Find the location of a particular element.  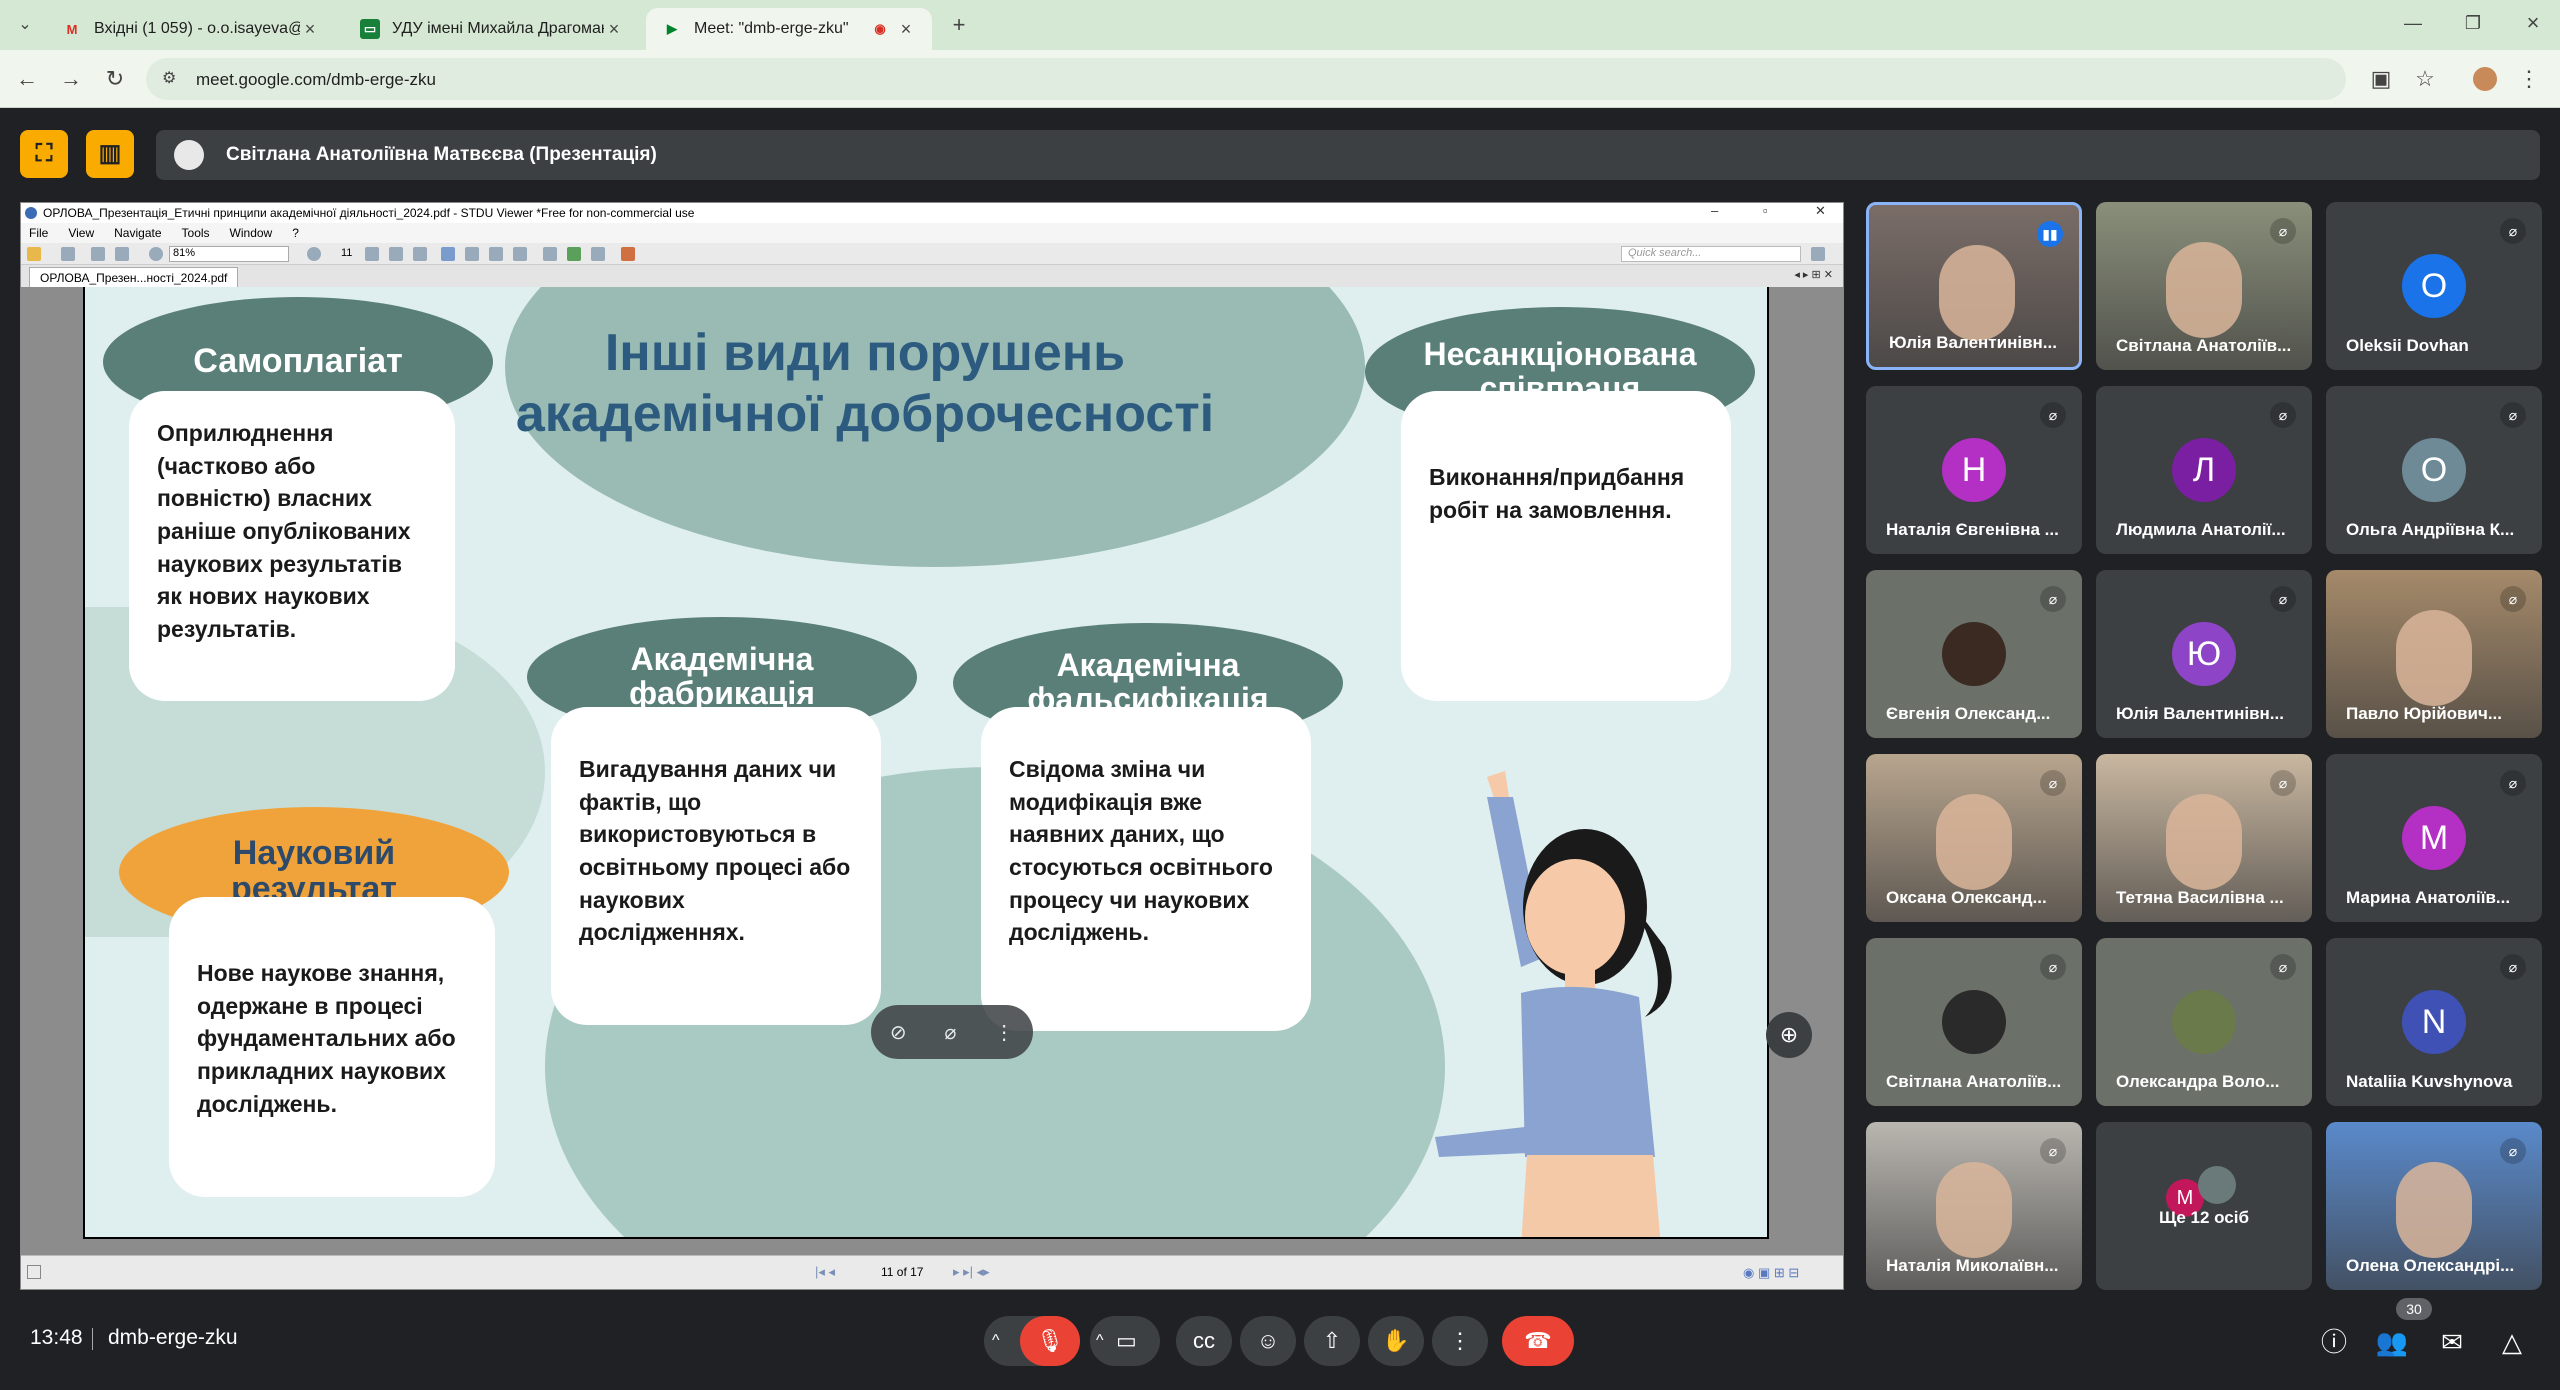

viewer-close-icon: ✕ is located at coordinates (1820, 211).